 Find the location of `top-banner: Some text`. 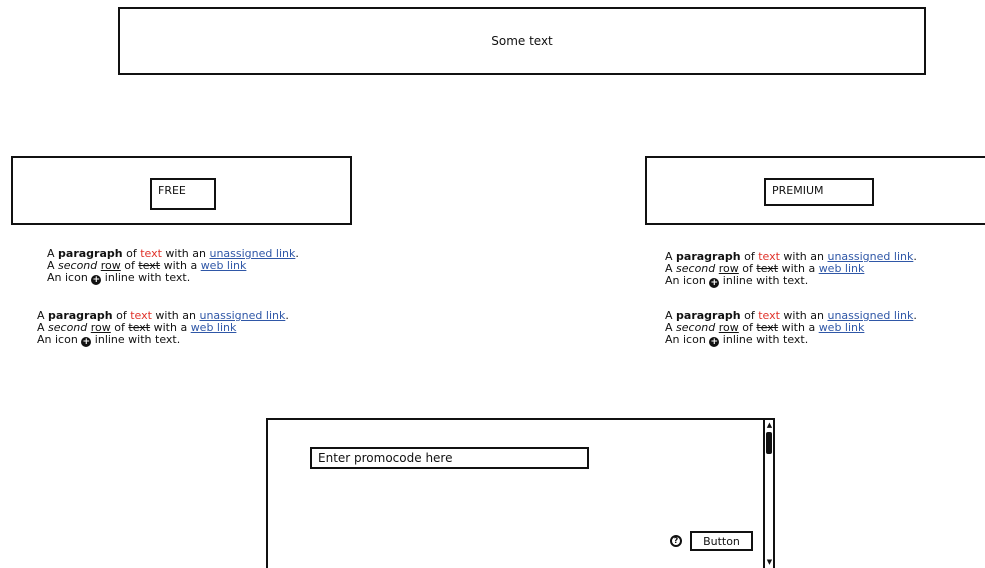

top-banner: Some text is located at coordinates (522, 41).